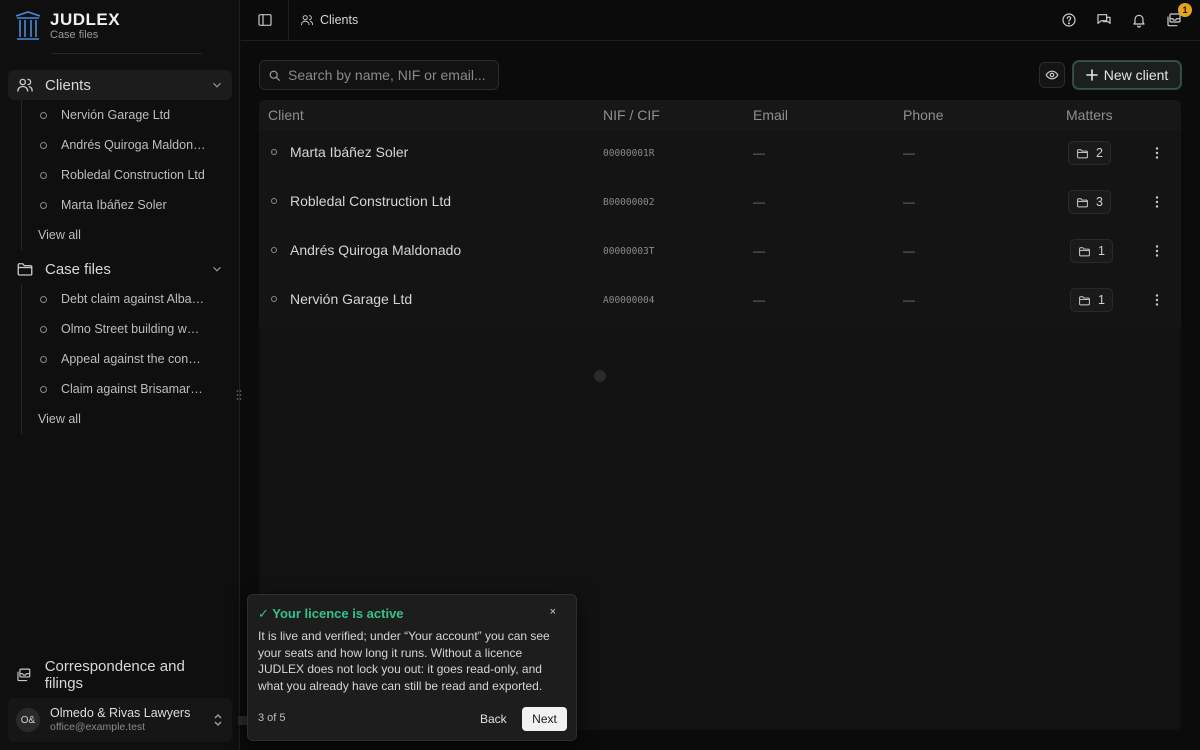 Image resolution: width=1200 pixels, height=750 pixels. Describe the element at coordinates (553, 612) in the screenshot. I see `tour-close-button: ×` at that location.